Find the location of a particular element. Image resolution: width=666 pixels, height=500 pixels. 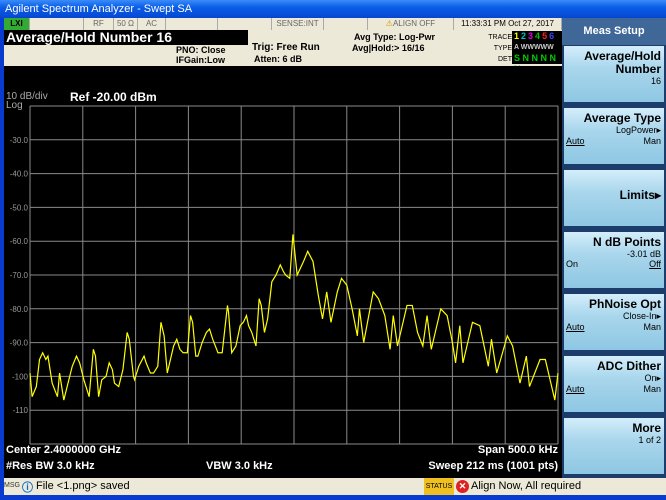

active-function-title: Average/Hold Number 16 is located at coordinates (126, 37).